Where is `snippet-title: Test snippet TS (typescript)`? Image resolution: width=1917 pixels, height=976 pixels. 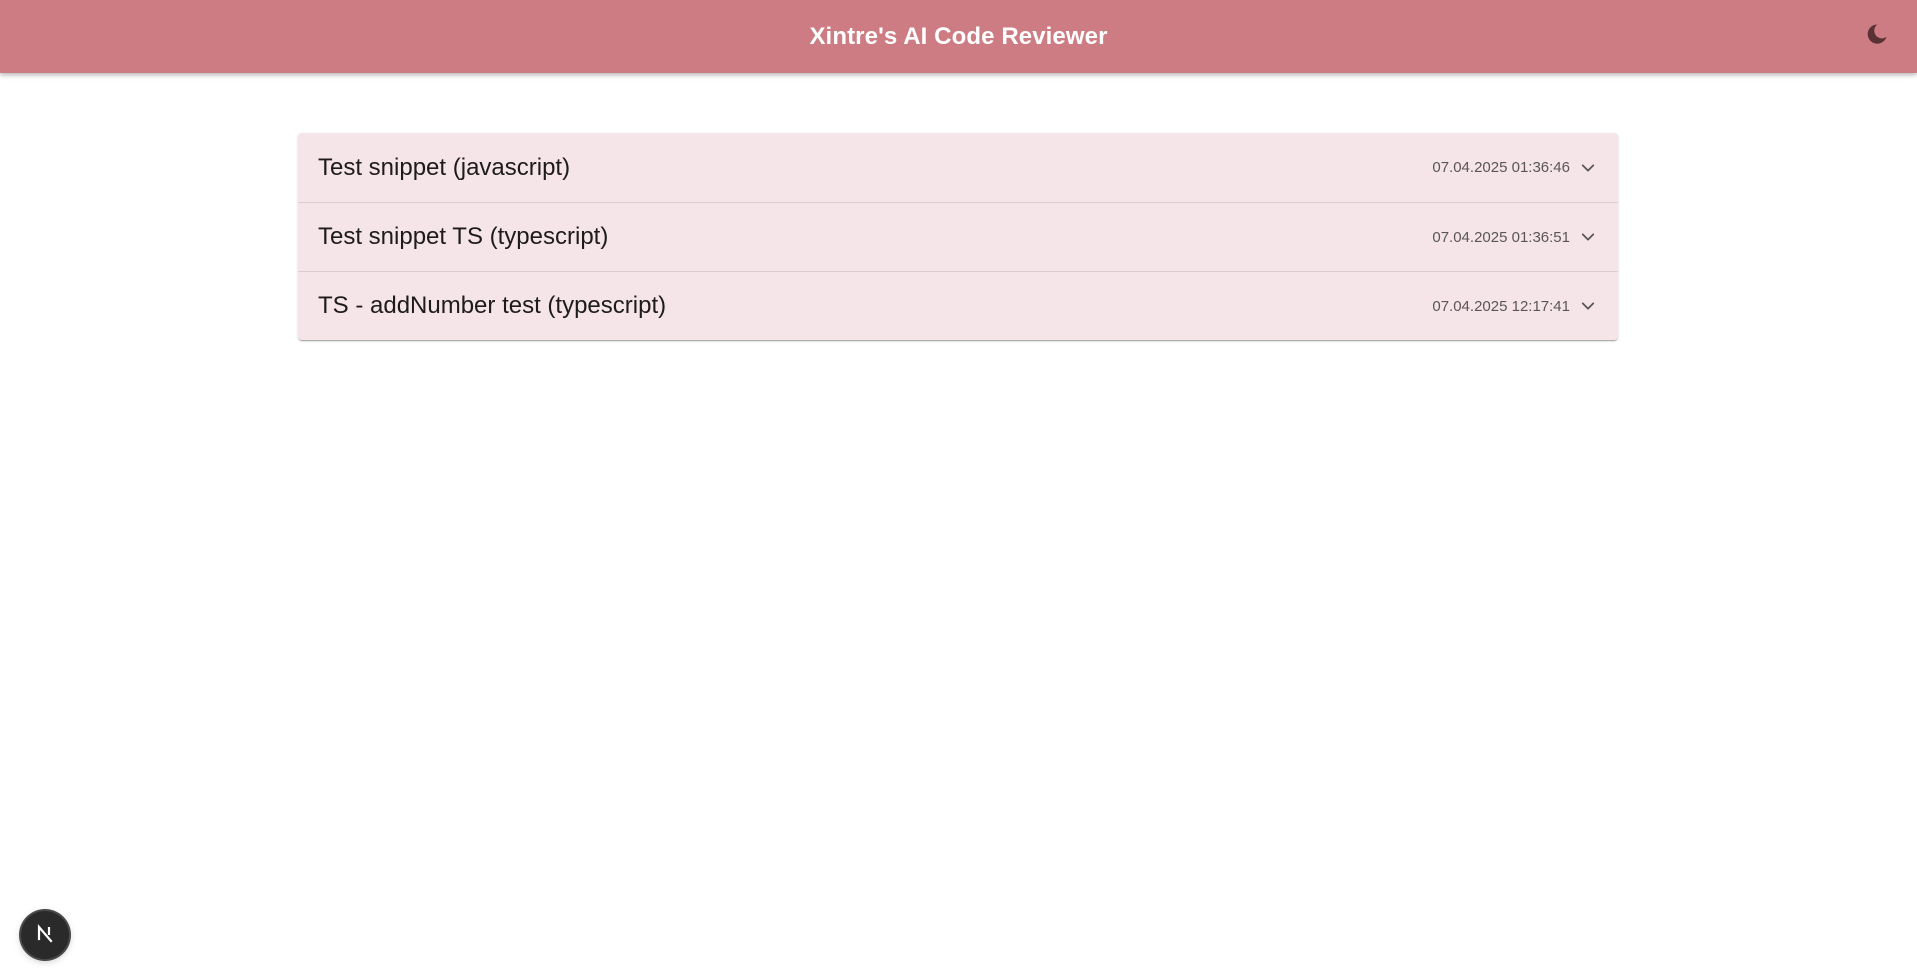
snippet-title: Test snippet TS (typescript) is located at coordinates (463, 236).